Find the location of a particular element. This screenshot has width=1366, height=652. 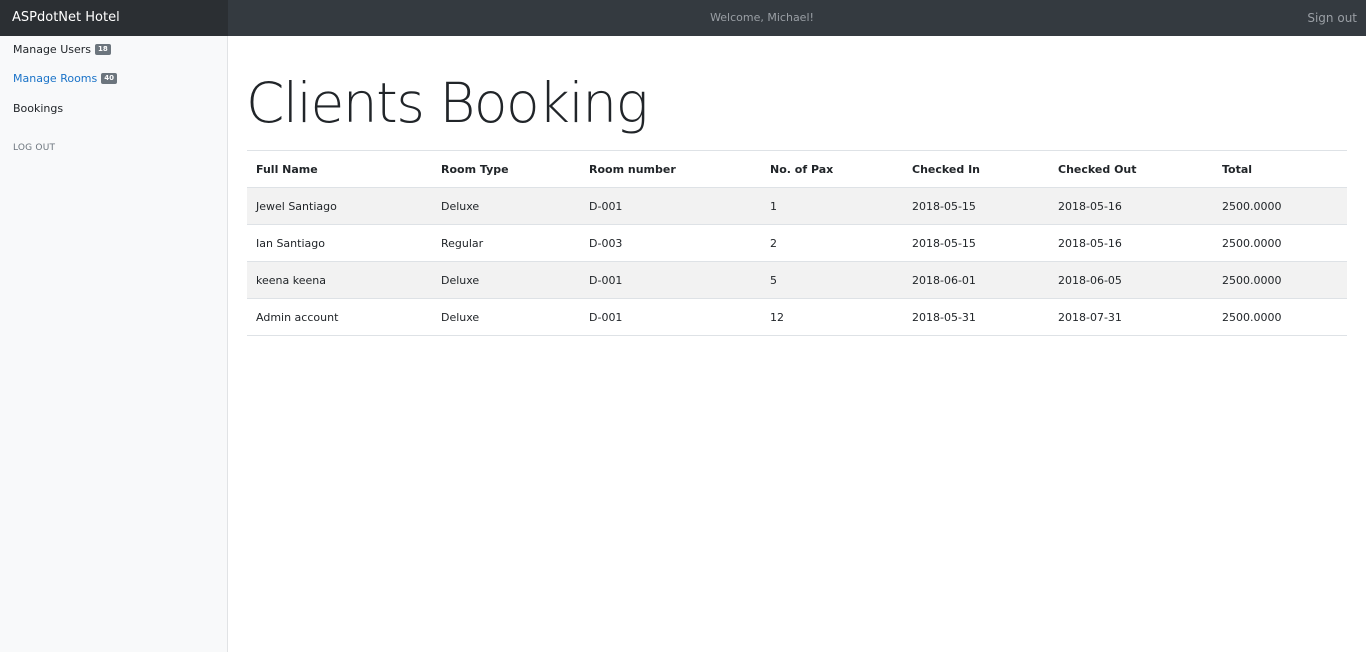

column-header-checked-in: Checked In is located at coordinates (976, 169).